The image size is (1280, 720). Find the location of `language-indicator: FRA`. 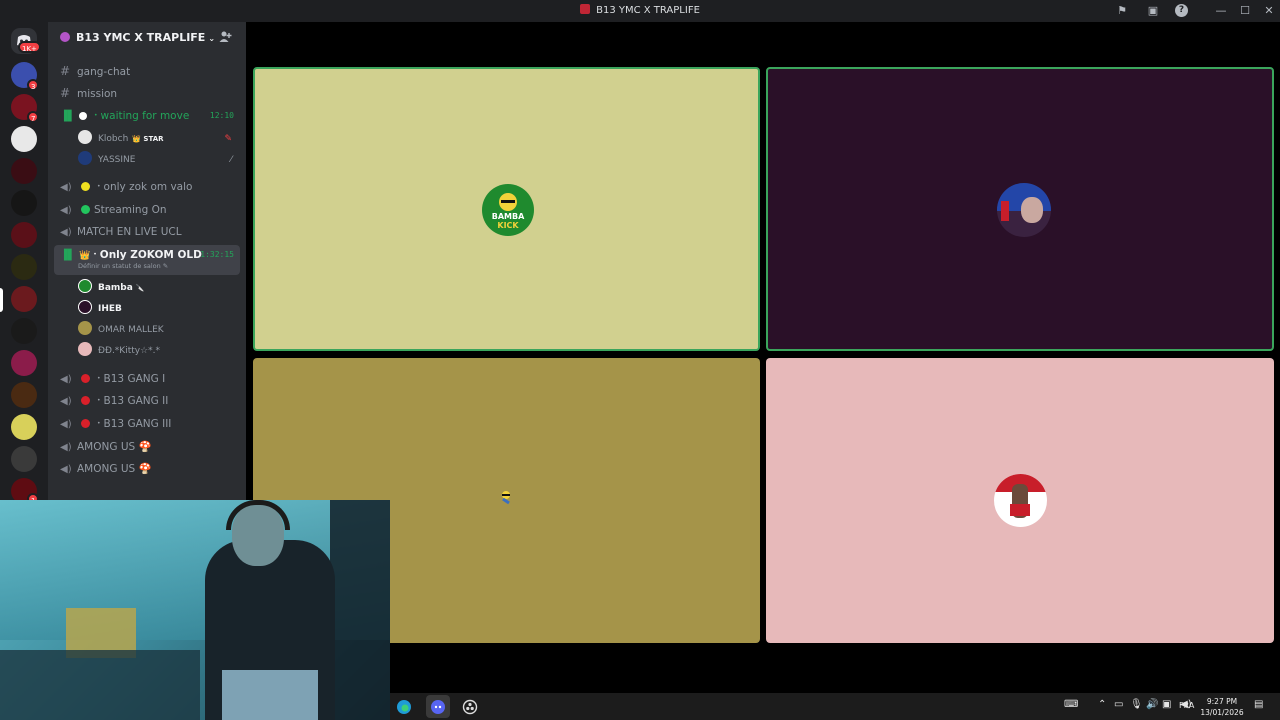

language-indicator: FRA is located at coordinates (1186, 705).